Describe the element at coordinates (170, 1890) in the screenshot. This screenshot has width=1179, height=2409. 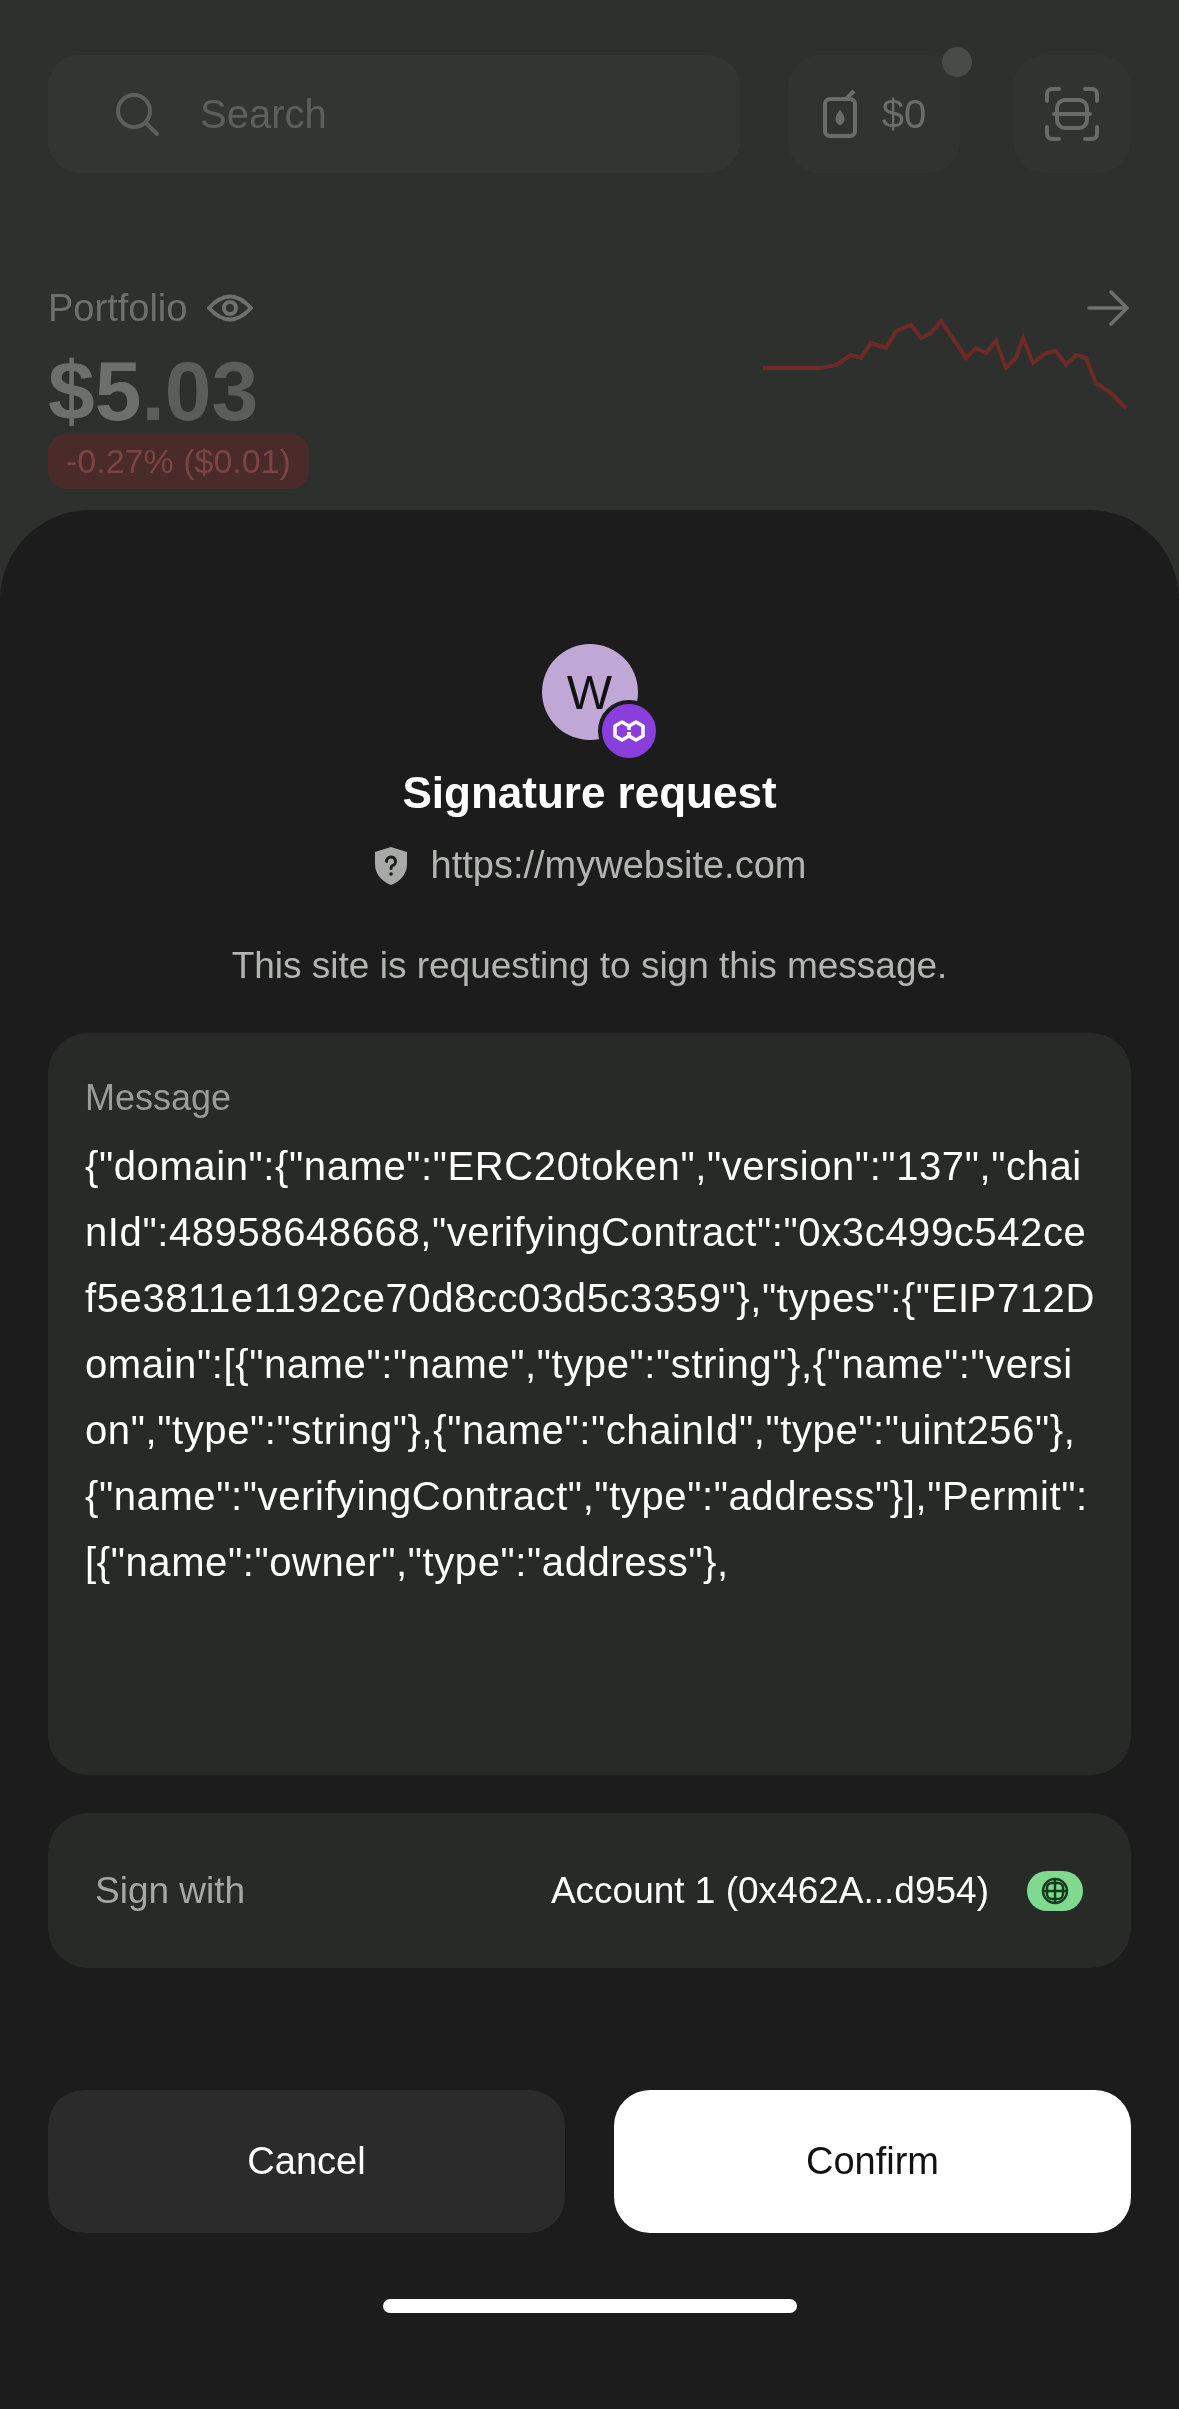
I see `sign-with-label: Sign with` at that location.